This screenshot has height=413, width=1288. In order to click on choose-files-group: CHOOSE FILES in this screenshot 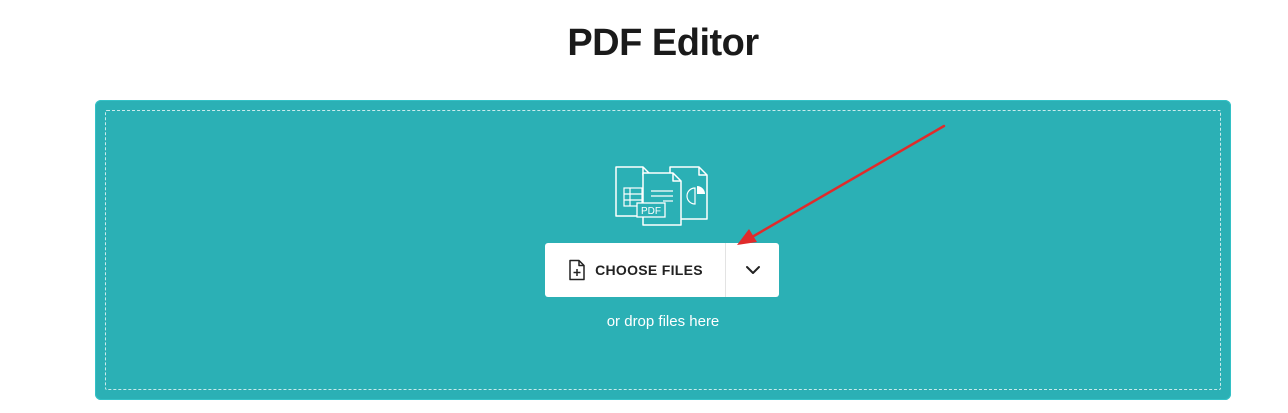, I will do `click(662, 270)`.